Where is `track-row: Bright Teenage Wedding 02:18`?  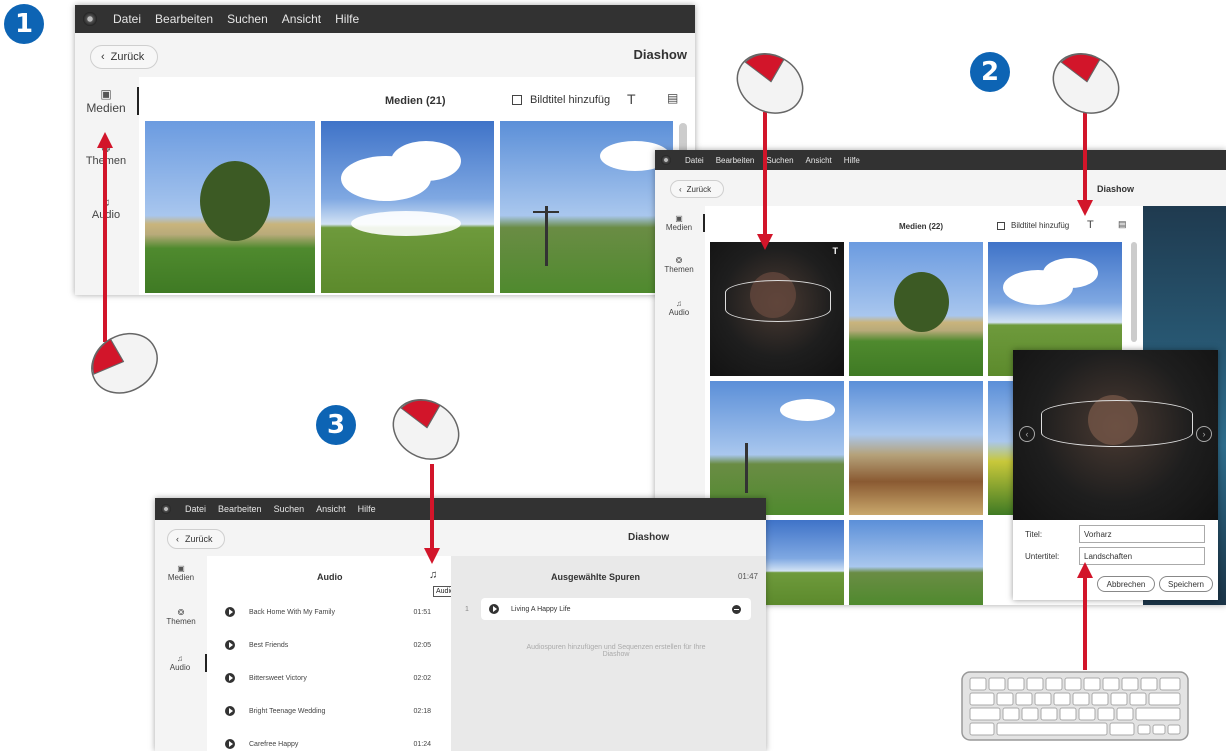 track-row: Bright Teenage Wedding 02:18 is located at coordinates (329, 711).